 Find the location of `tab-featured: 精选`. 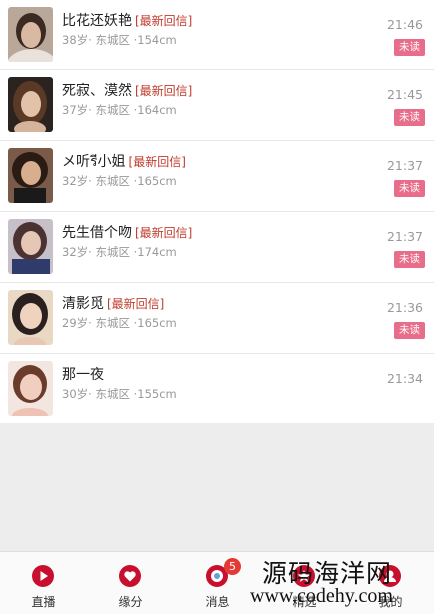

tab-featured: 精选 is located at coordinates (304, 583).